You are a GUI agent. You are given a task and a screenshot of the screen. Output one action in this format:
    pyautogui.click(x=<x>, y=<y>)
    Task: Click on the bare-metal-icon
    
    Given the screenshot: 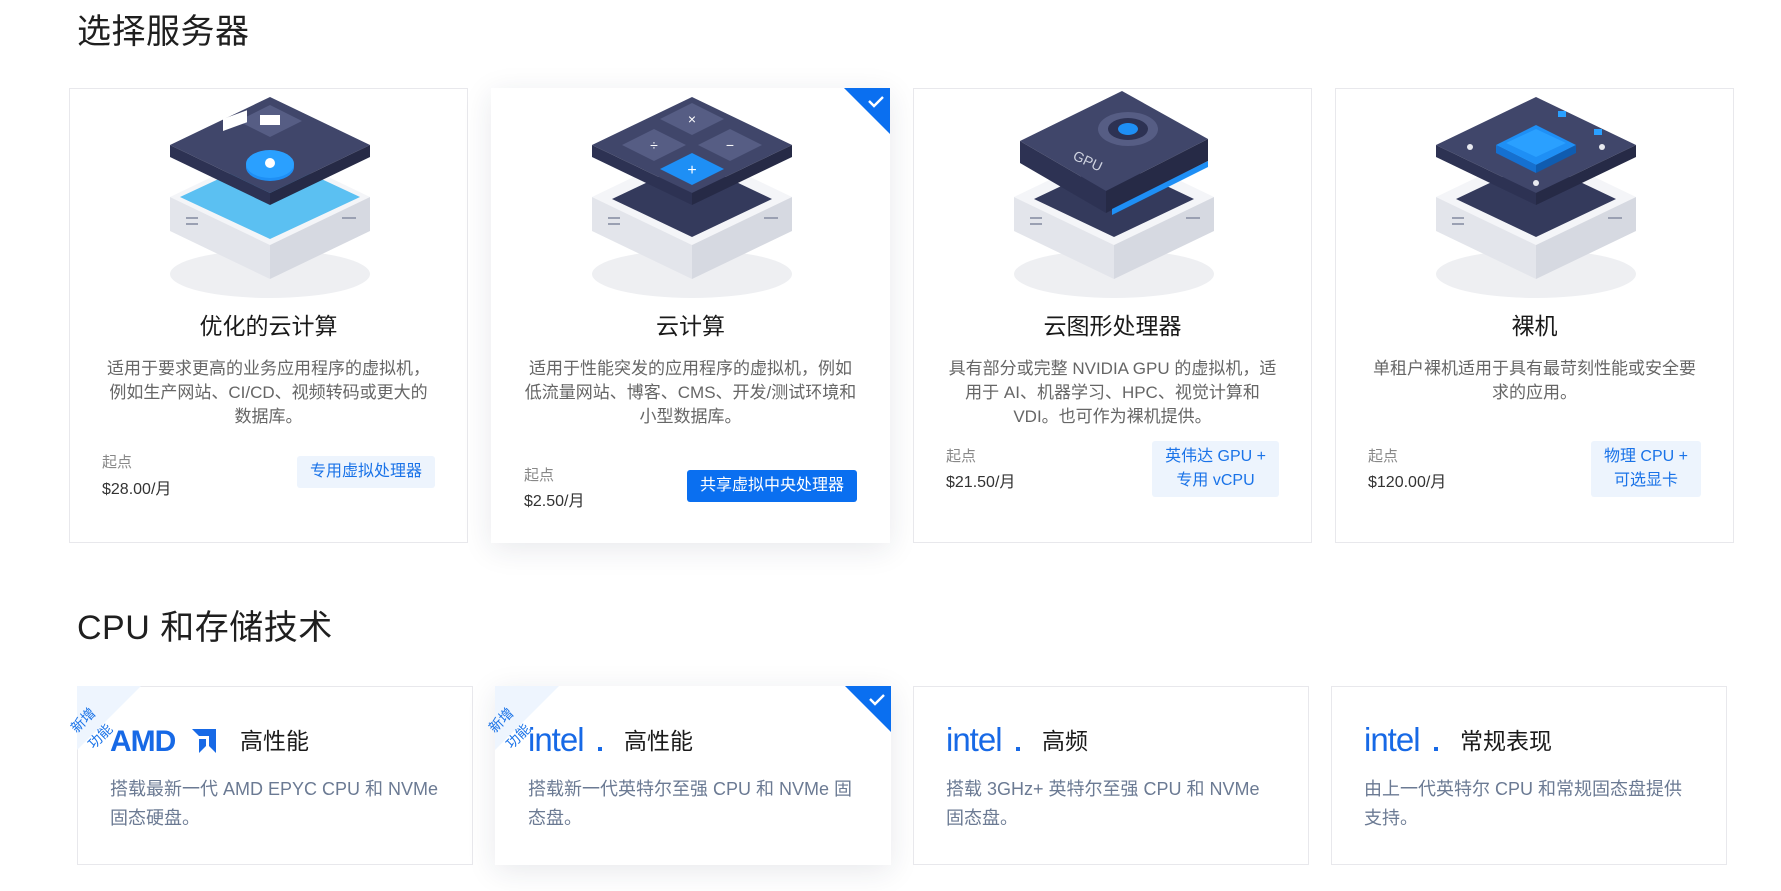 What is the action you would take?
    pyautogui.click(x=1536, y=197)
    